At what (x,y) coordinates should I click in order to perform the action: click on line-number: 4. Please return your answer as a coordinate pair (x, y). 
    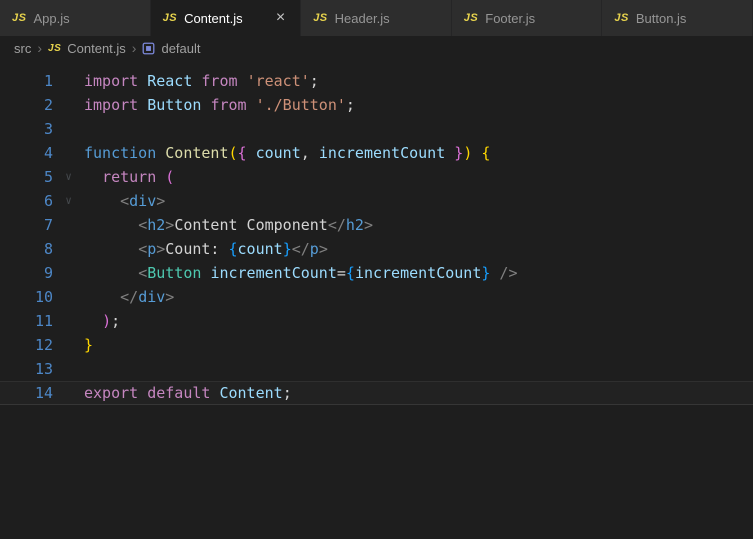
    Looking at the image, I should click on (48, 153).